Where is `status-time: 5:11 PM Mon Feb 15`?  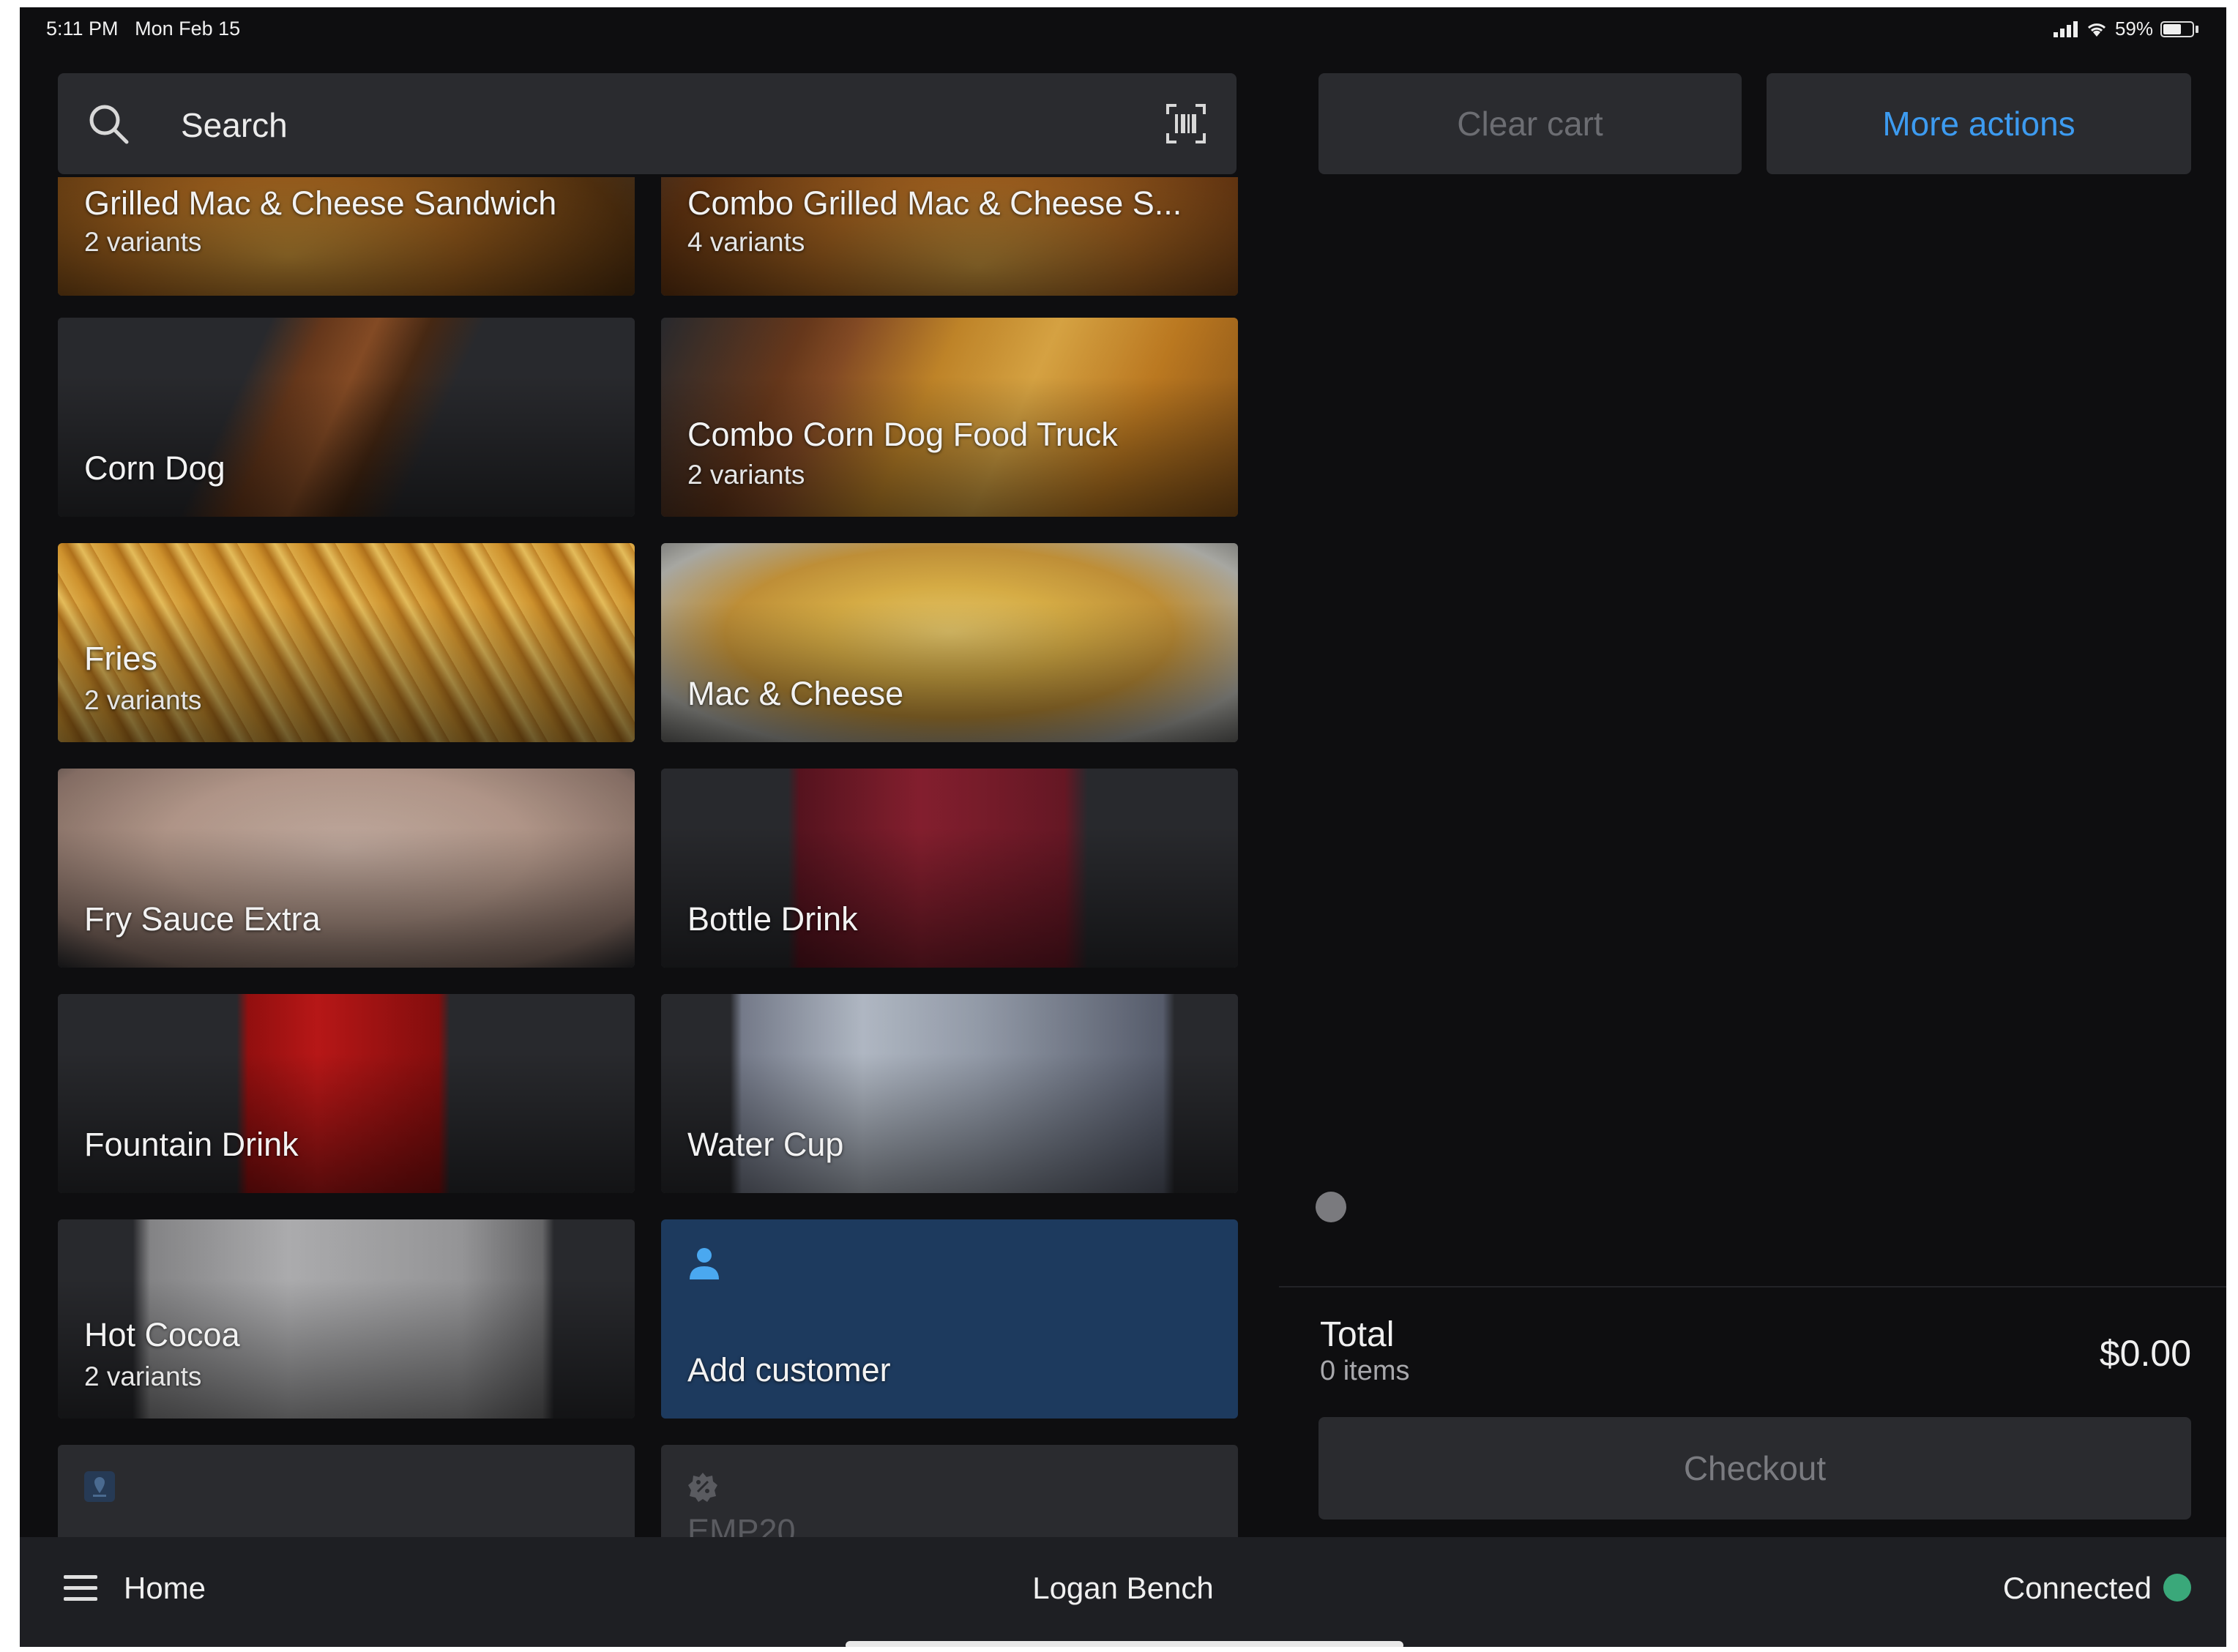
status-time: 5:11 PM Mon Feb 15 is located at coordinates (143, 29).